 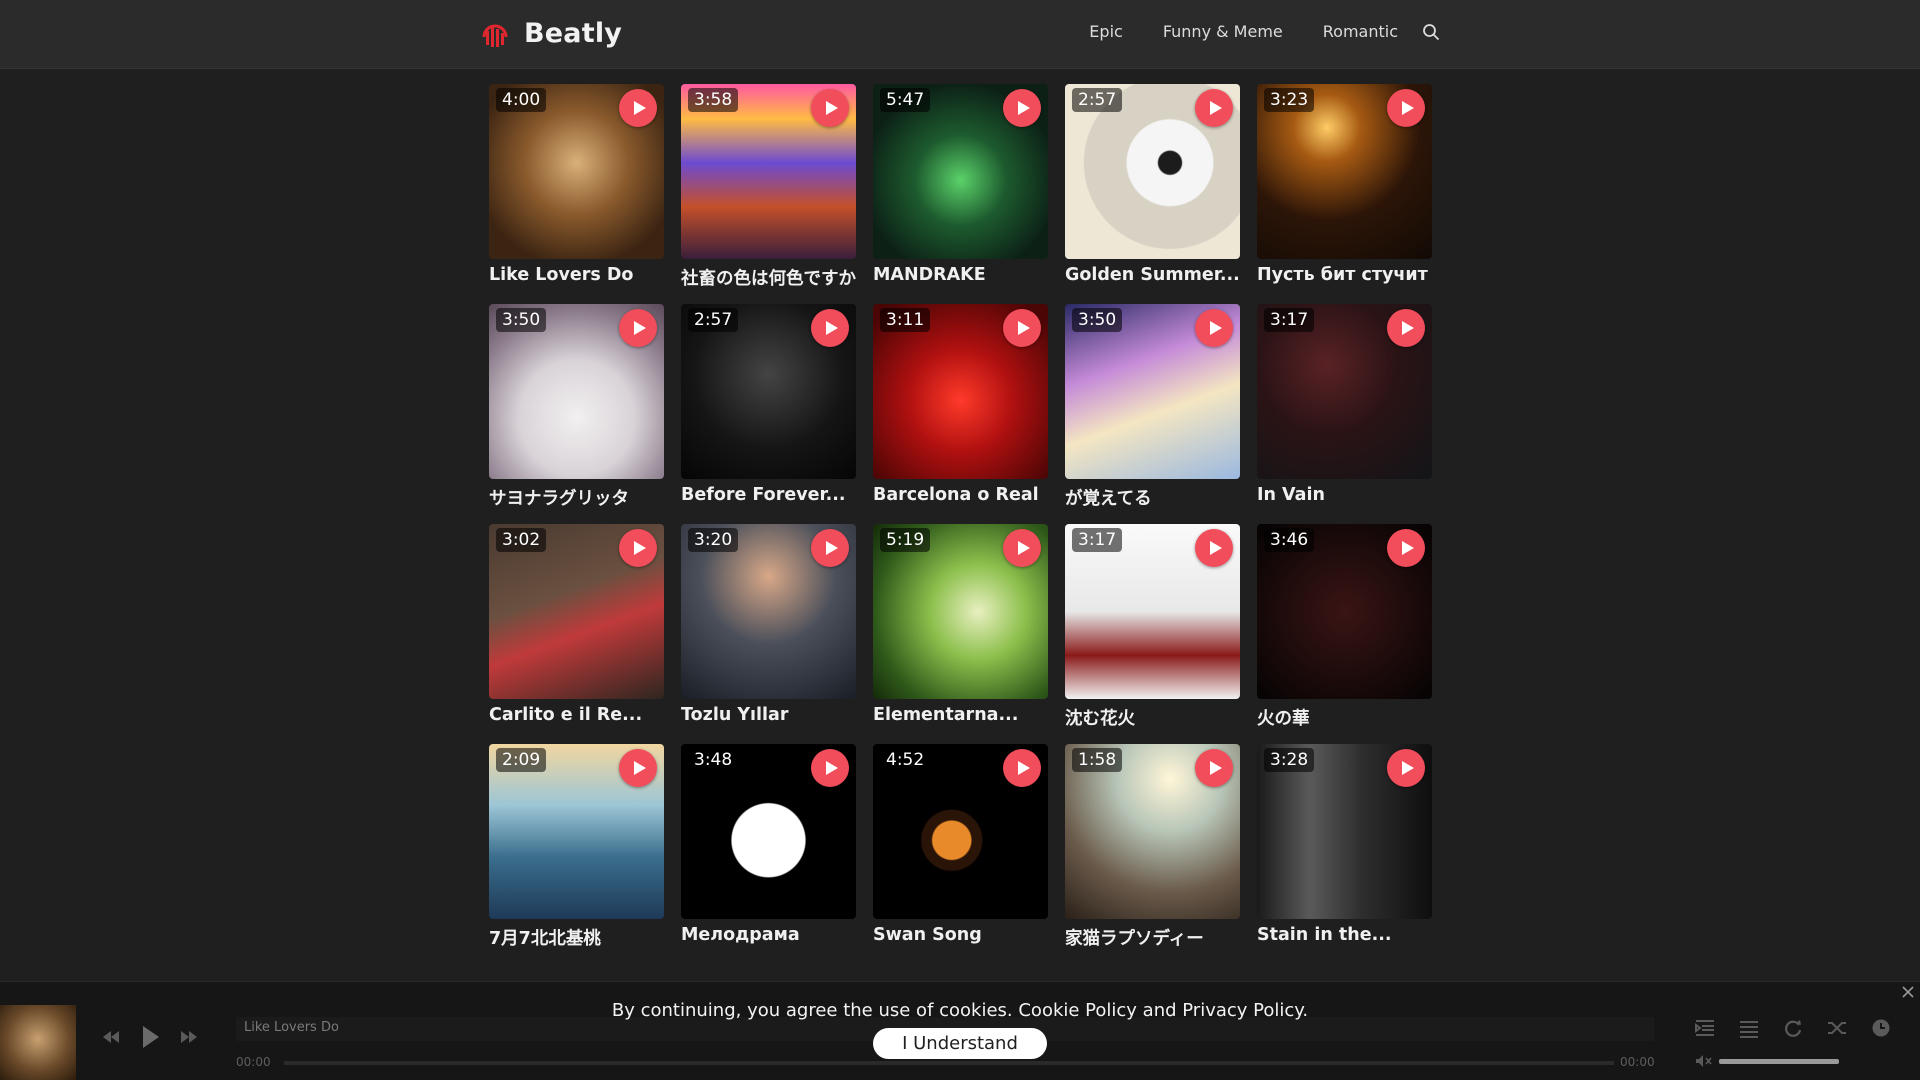 I want to click on song-title: Barcelona o Real, so click(x=960, y=495).